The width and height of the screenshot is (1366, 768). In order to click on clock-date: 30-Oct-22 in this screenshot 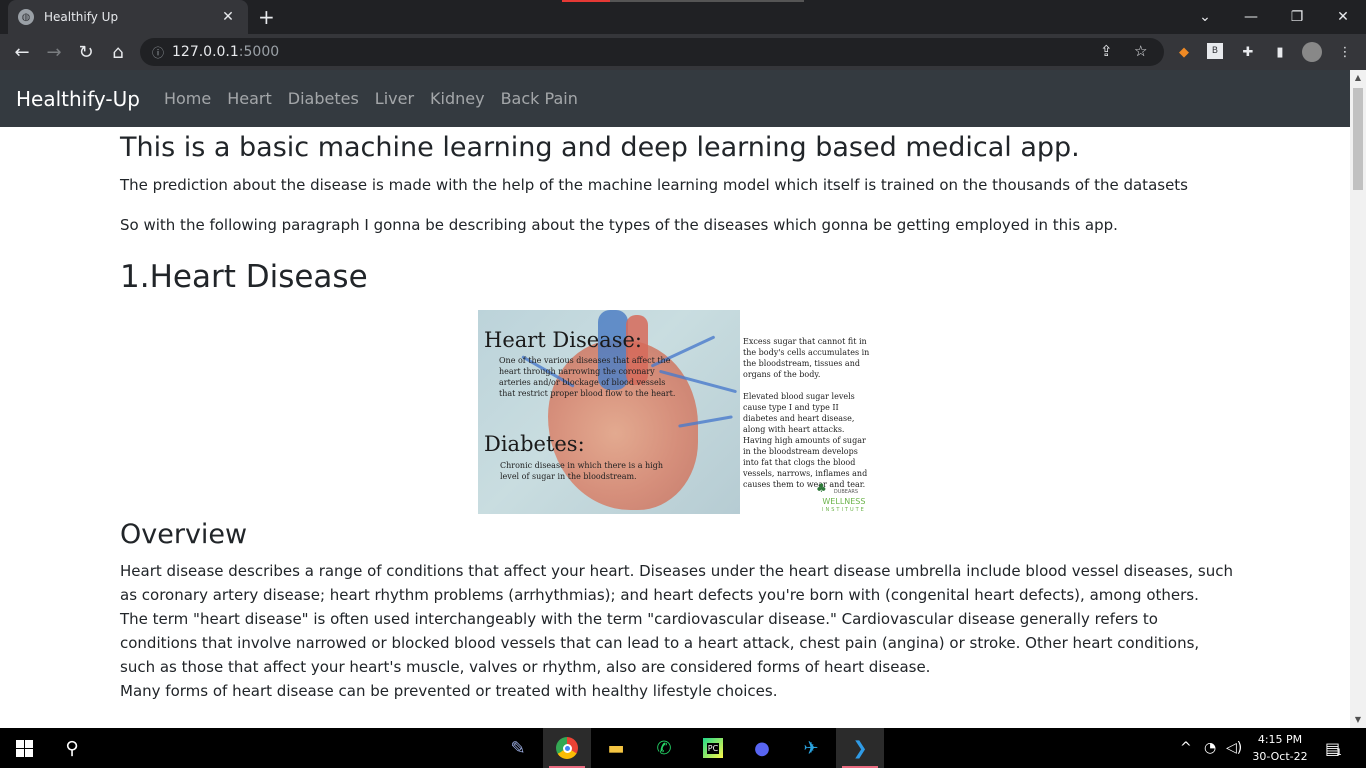, I will do `click(1280, 756)`.